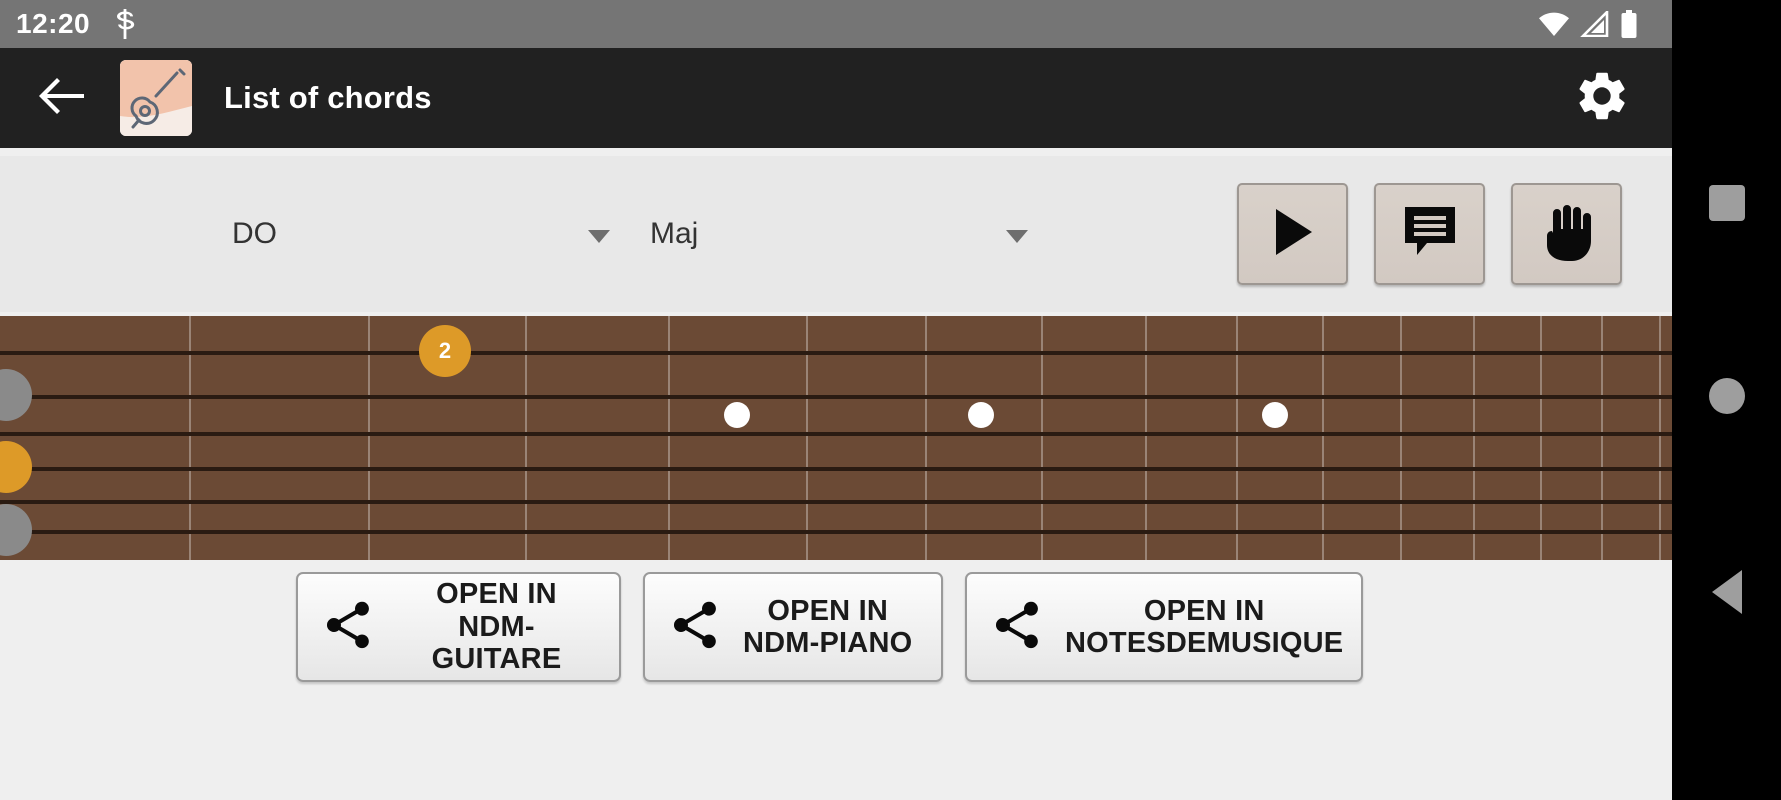 The height and width of the screenshot is (800, 1781). I want to click on page-title: List of chords, so click(328, 97).